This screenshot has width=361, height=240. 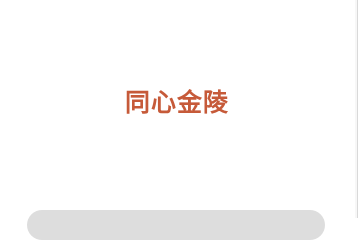 What do you see at coordinates (358, 109) in the screenshot?
I see `window-edge-divider` at bounding box center [358, 109].